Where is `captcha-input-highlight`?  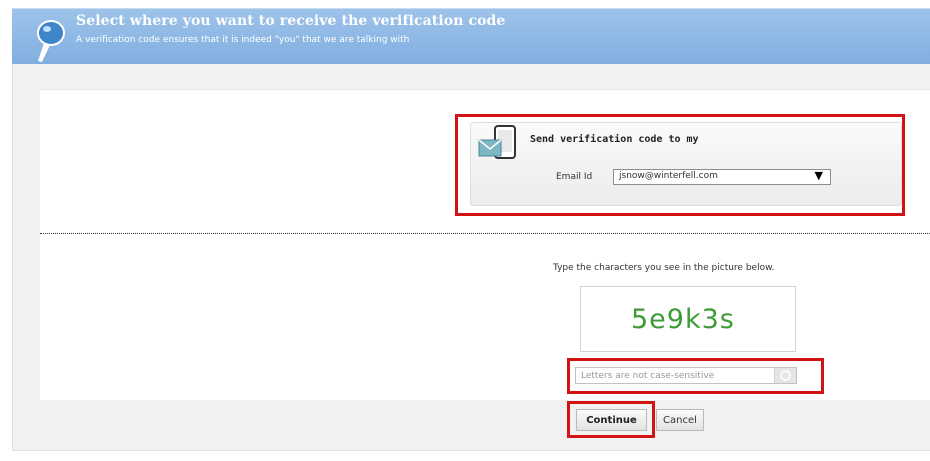 captcha-input-highlight is located at coordinates (695, 376).